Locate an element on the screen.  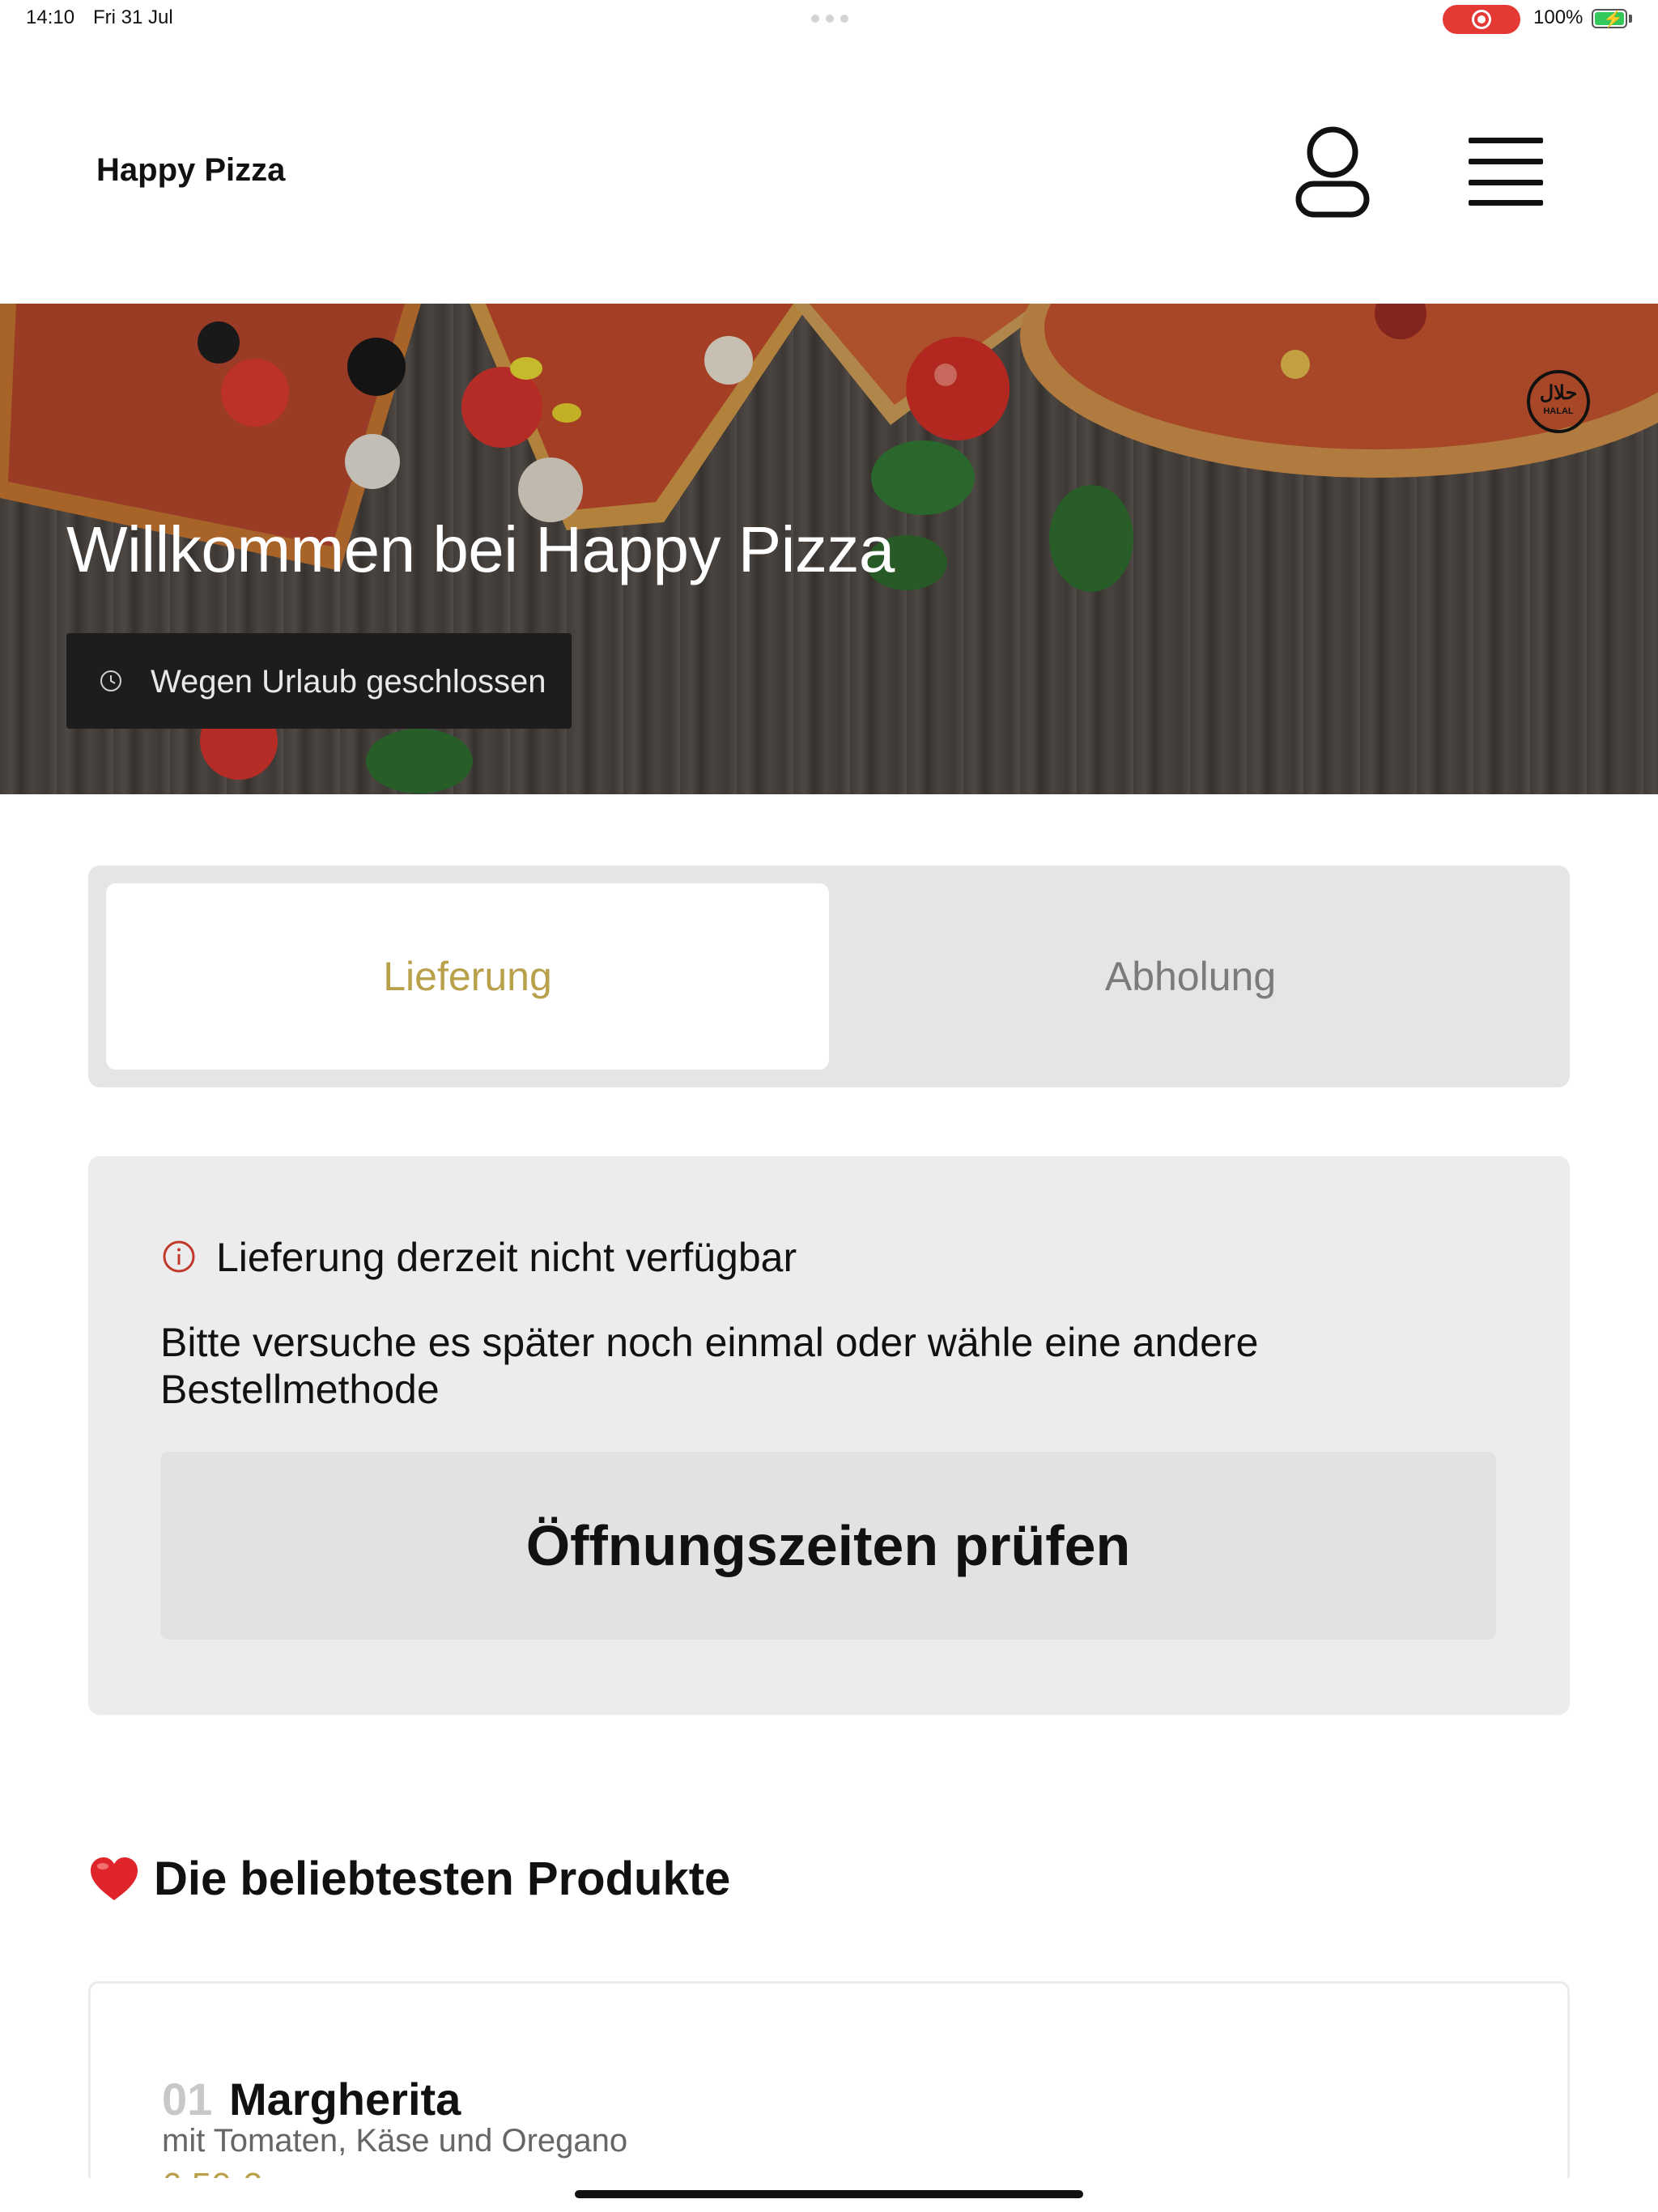
tab-pickup: Abholung is located at coordinates (1190, 977).